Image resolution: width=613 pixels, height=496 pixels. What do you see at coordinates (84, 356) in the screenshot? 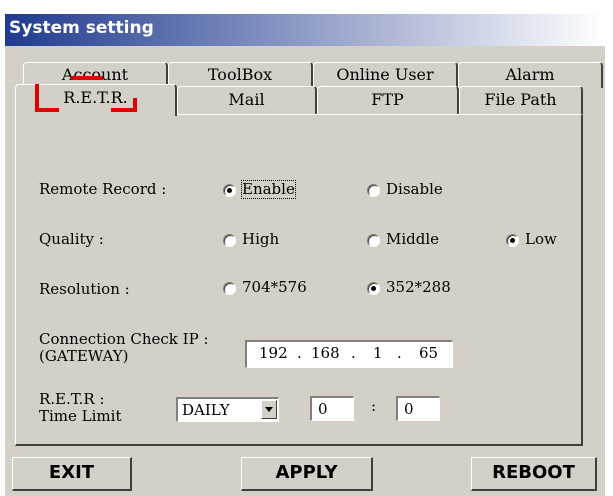
I see `gateway-label: (GATEWAY)` at bounding box center [84, 356].